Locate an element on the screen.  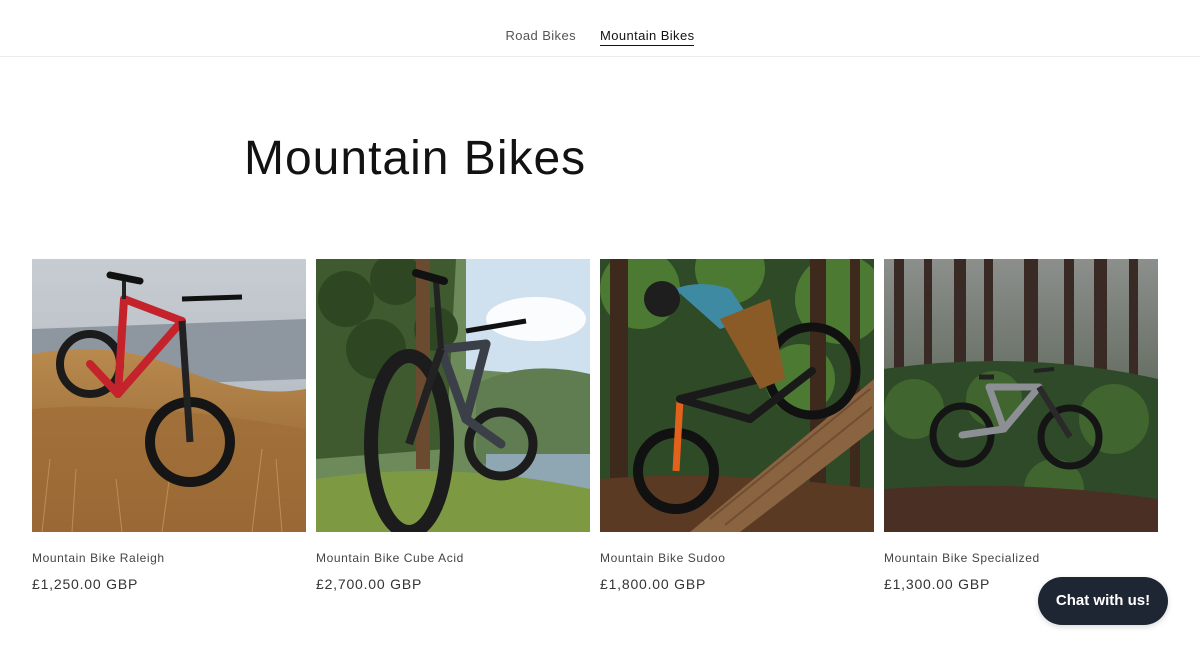
nav-link-road-bikes: Road Bikes is located at coordinates (541, 36).